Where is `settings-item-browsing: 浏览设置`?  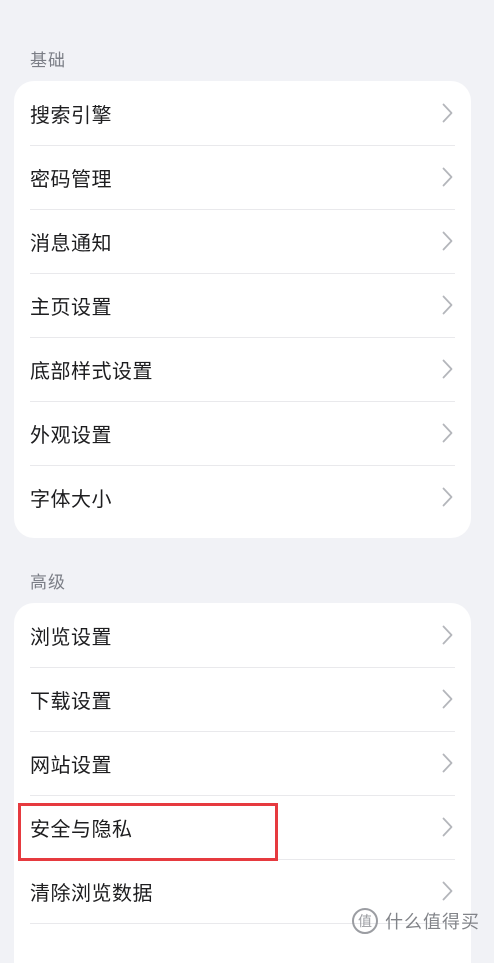
settings-item-browsing: 浏览设置 is located at coordinates (242, 635).